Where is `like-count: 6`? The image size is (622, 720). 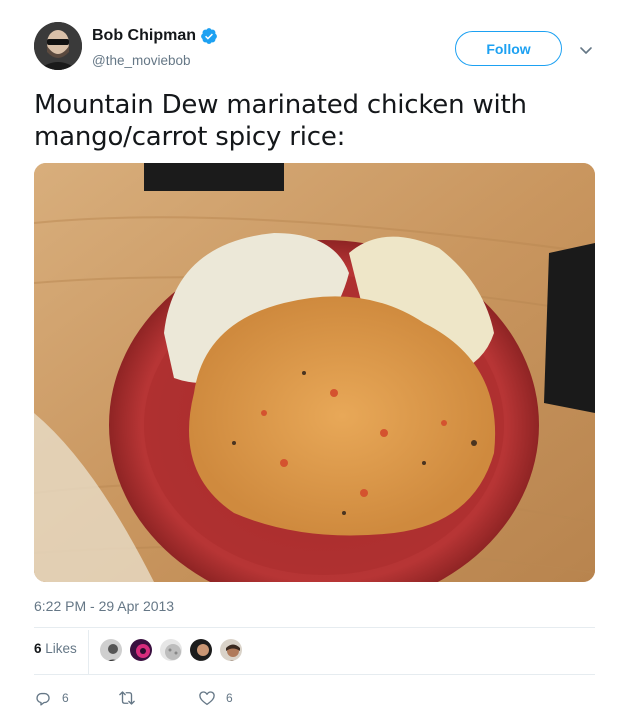 like-count: 6 is located at coordinates (229, 698).